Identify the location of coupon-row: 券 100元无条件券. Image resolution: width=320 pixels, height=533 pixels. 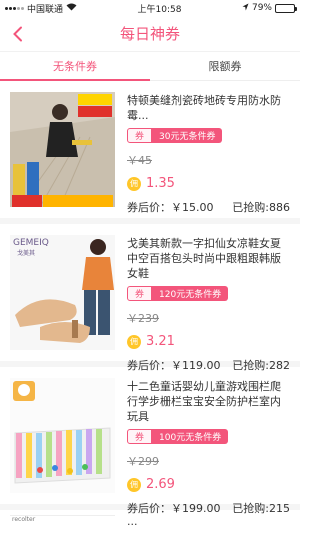
(208, 436).